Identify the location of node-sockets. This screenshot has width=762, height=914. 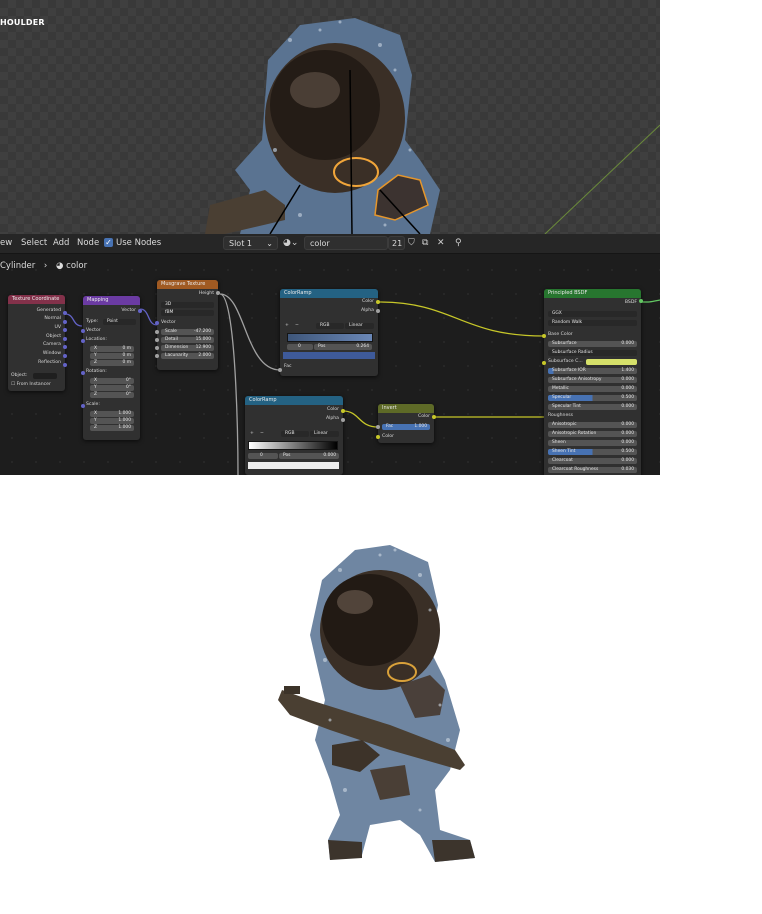
(353, 365).